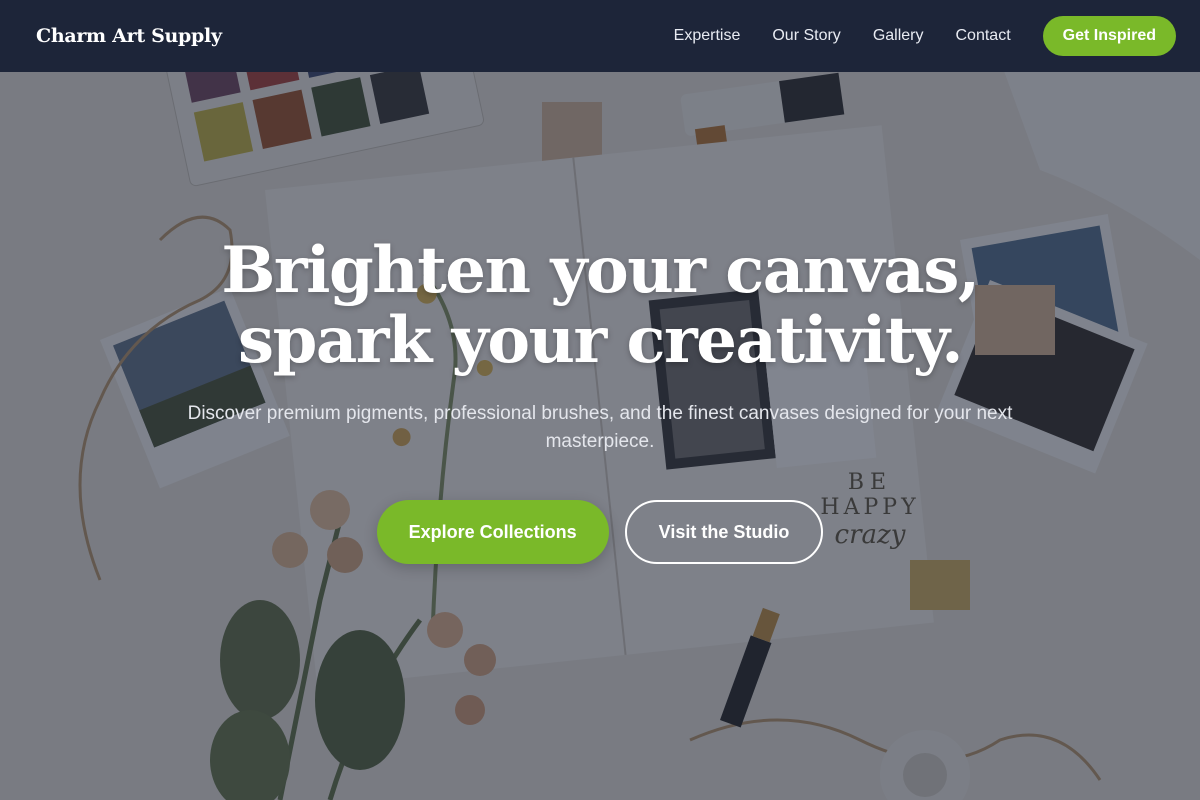 Image resolution: width=1200 pixels, height=800 pixels. I want to click on nav-link-our-story: Our Story, so click(806, 36).